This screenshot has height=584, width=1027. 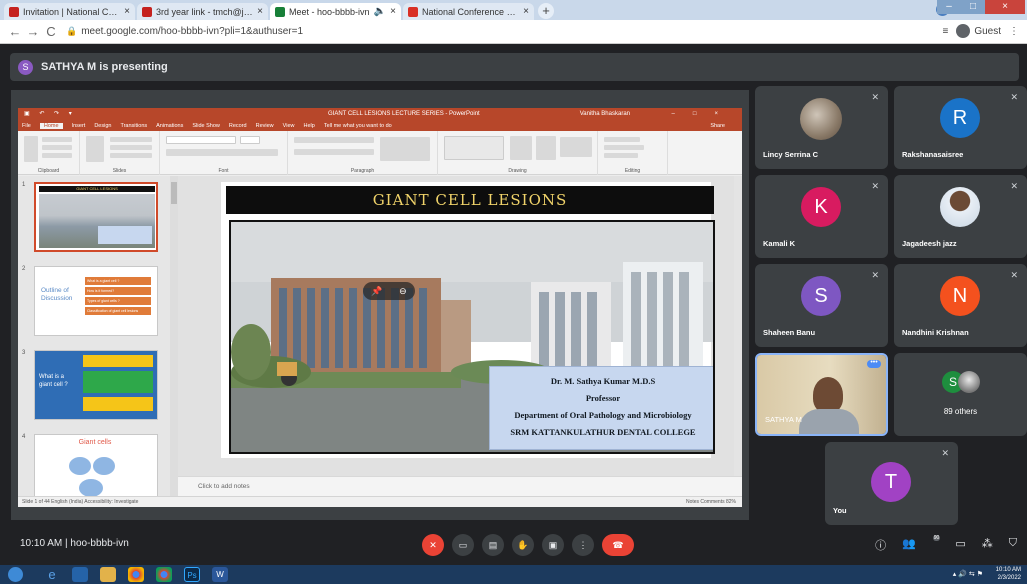 I want to click on shapes-gallery, so click(x=474, y=148).